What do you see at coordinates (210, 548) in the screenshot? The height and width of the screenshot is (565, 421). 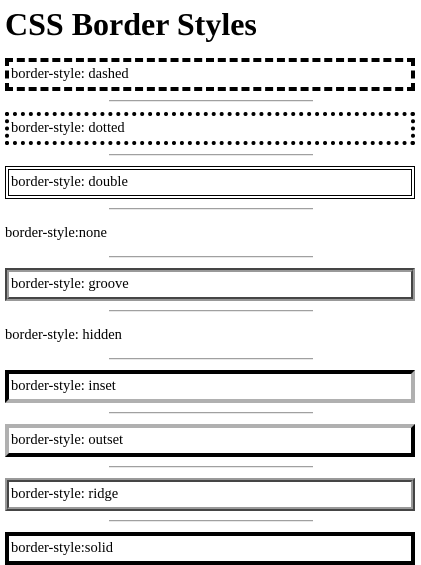 I see `solid-border-box: border-style:solid` at bounding box center [210, 548].